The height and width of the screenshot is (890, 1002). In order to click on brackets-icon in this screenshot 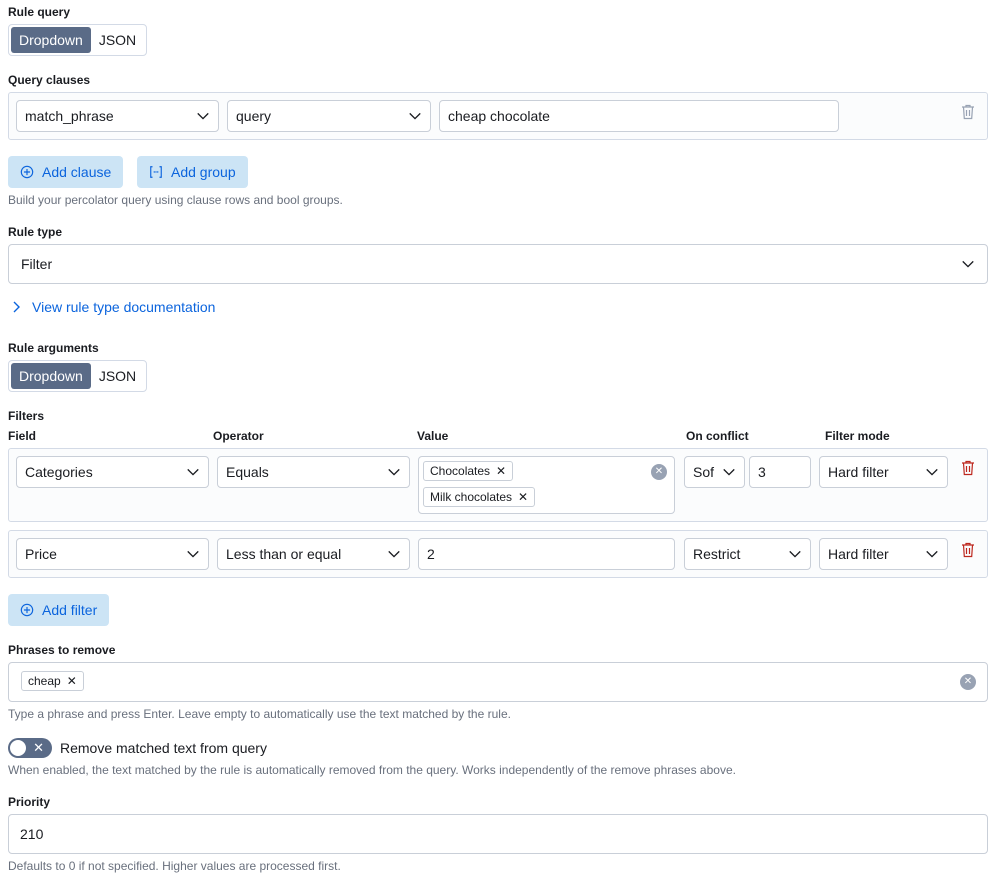, I will do `click(156, 172)`.